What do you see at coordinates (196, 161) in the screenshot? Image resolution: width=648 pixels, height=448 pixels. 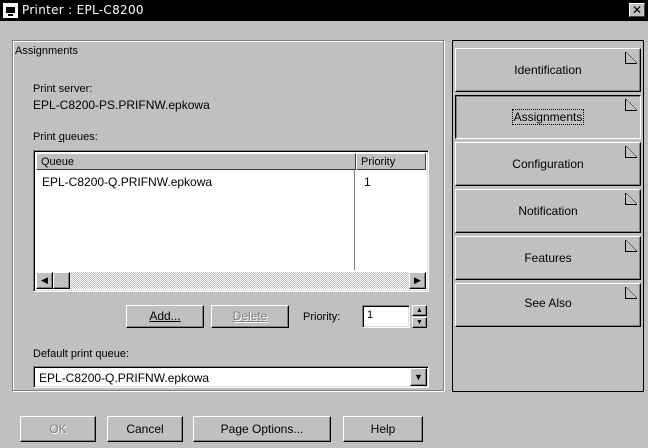 I see `column-header-queue: Queue` at bounding box center [196, 161].